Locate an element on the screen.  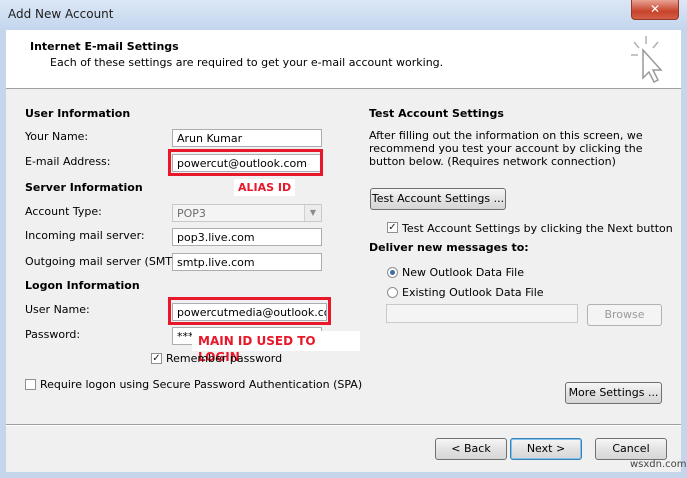
outgoing-server-input: smtp.live.com is located at coordinates (247, 262).